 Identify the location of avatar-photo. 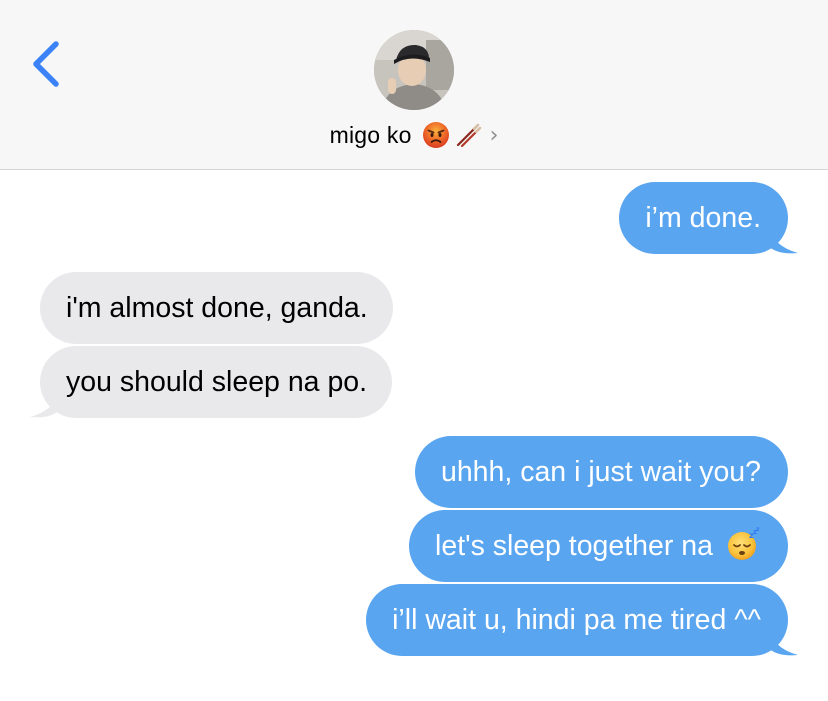
(414, 70).